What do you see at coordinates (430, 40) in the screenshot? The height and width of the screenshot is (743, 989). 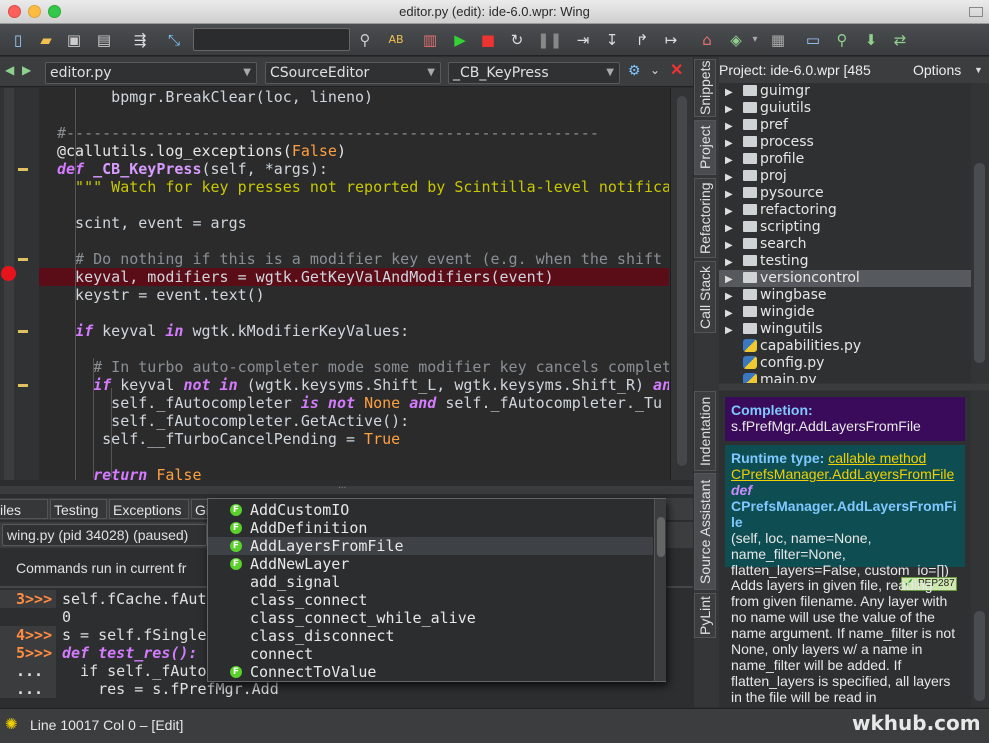 I see `debug-file-icon: ▥` at bounding box center [430, 40].